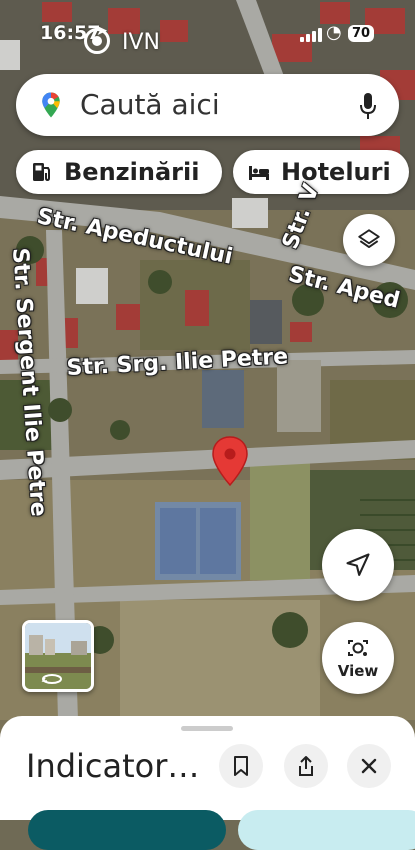 The height and width of the screenshot is (850, 415). Describe the element at coordinates (326, 830) in the screenshot. I see `secondary-action-button` at that location.